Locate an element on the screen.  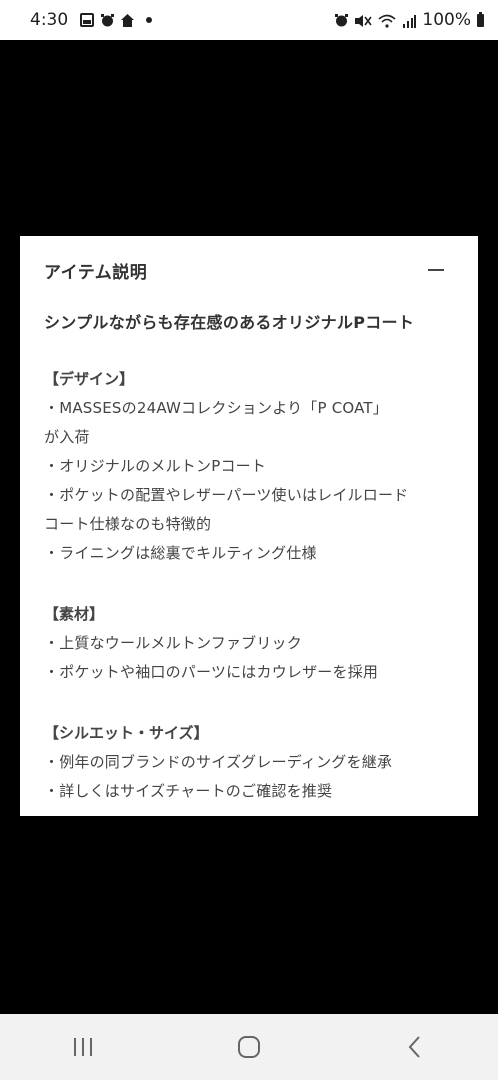
section-title: 【素材】 is located at coordinates (74, 614).